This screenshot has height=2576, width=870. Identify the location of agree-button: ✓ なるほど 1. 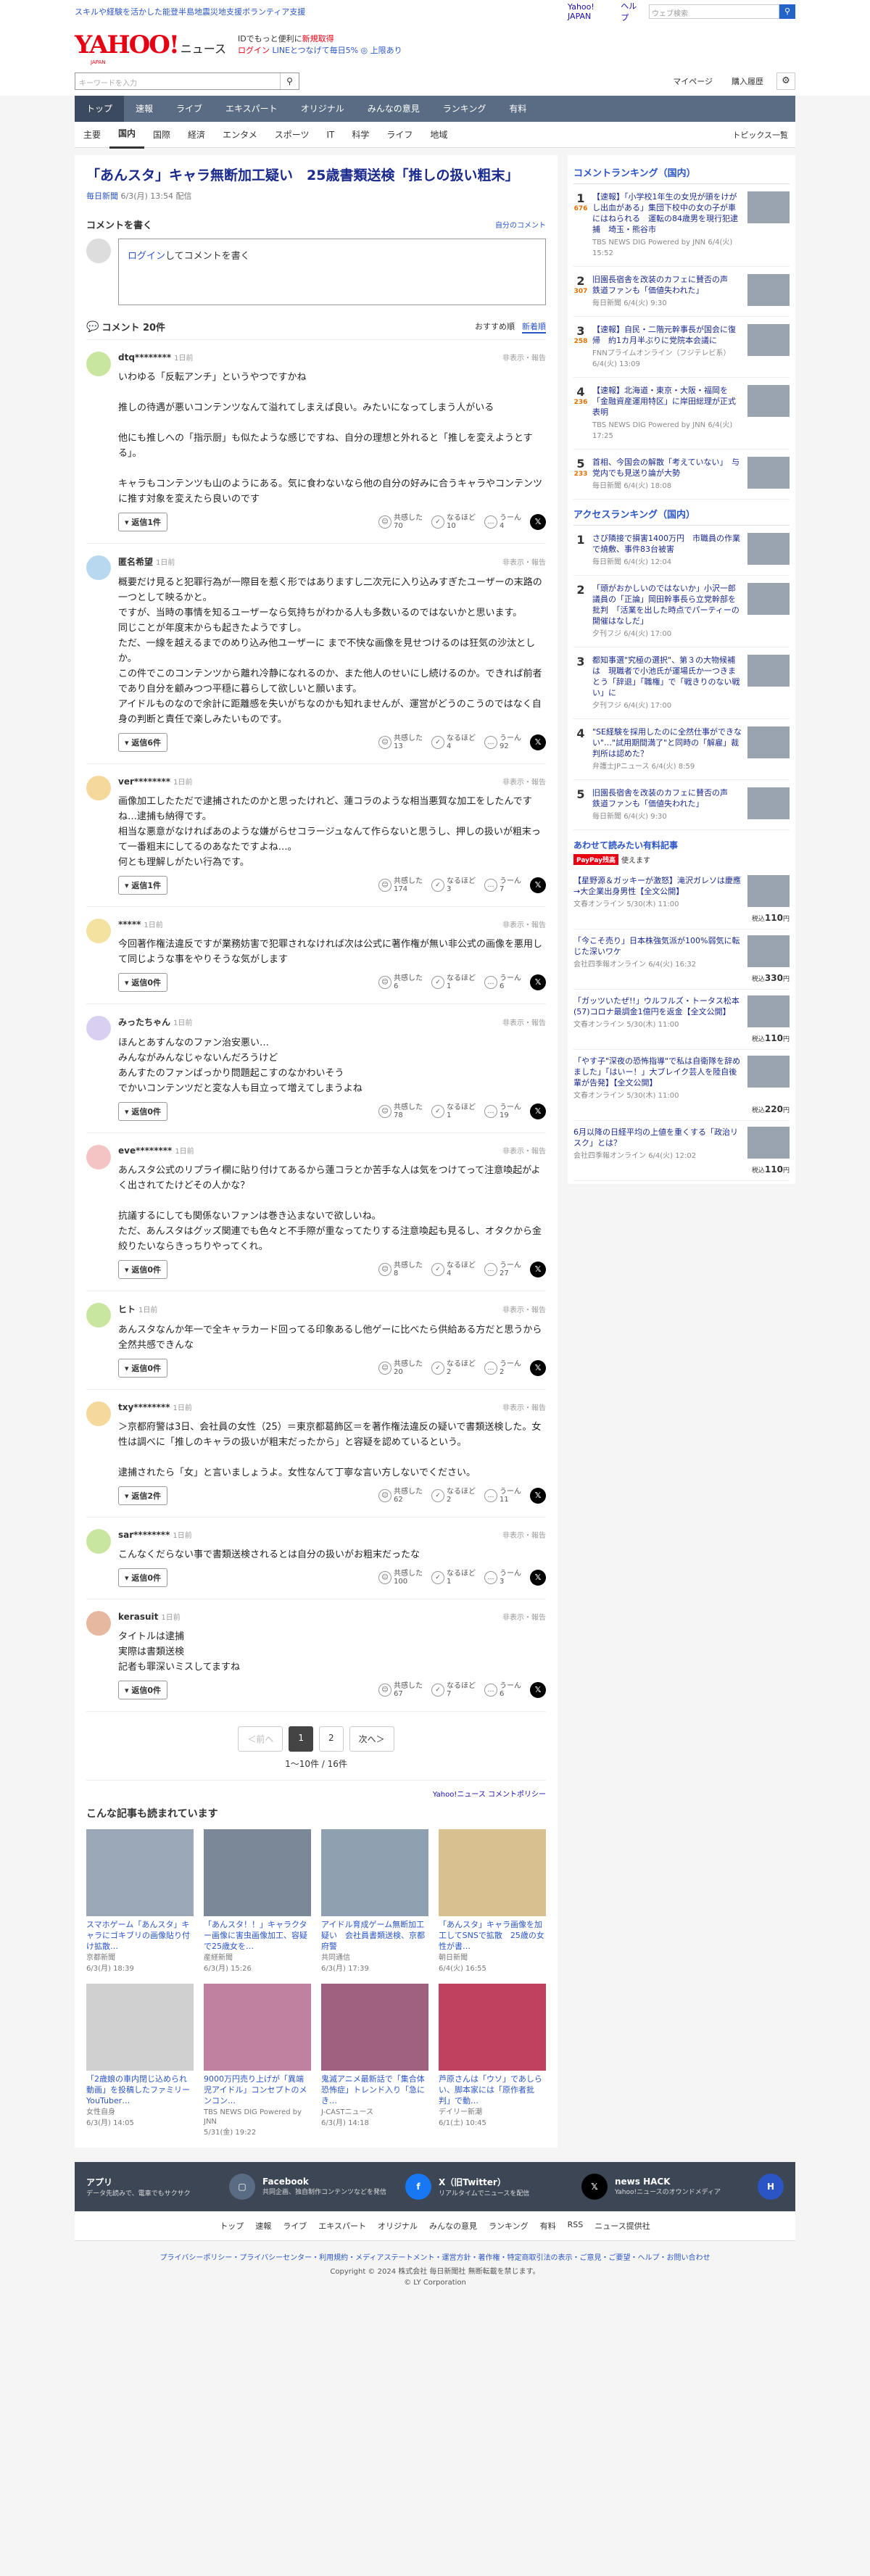
(453, 982).